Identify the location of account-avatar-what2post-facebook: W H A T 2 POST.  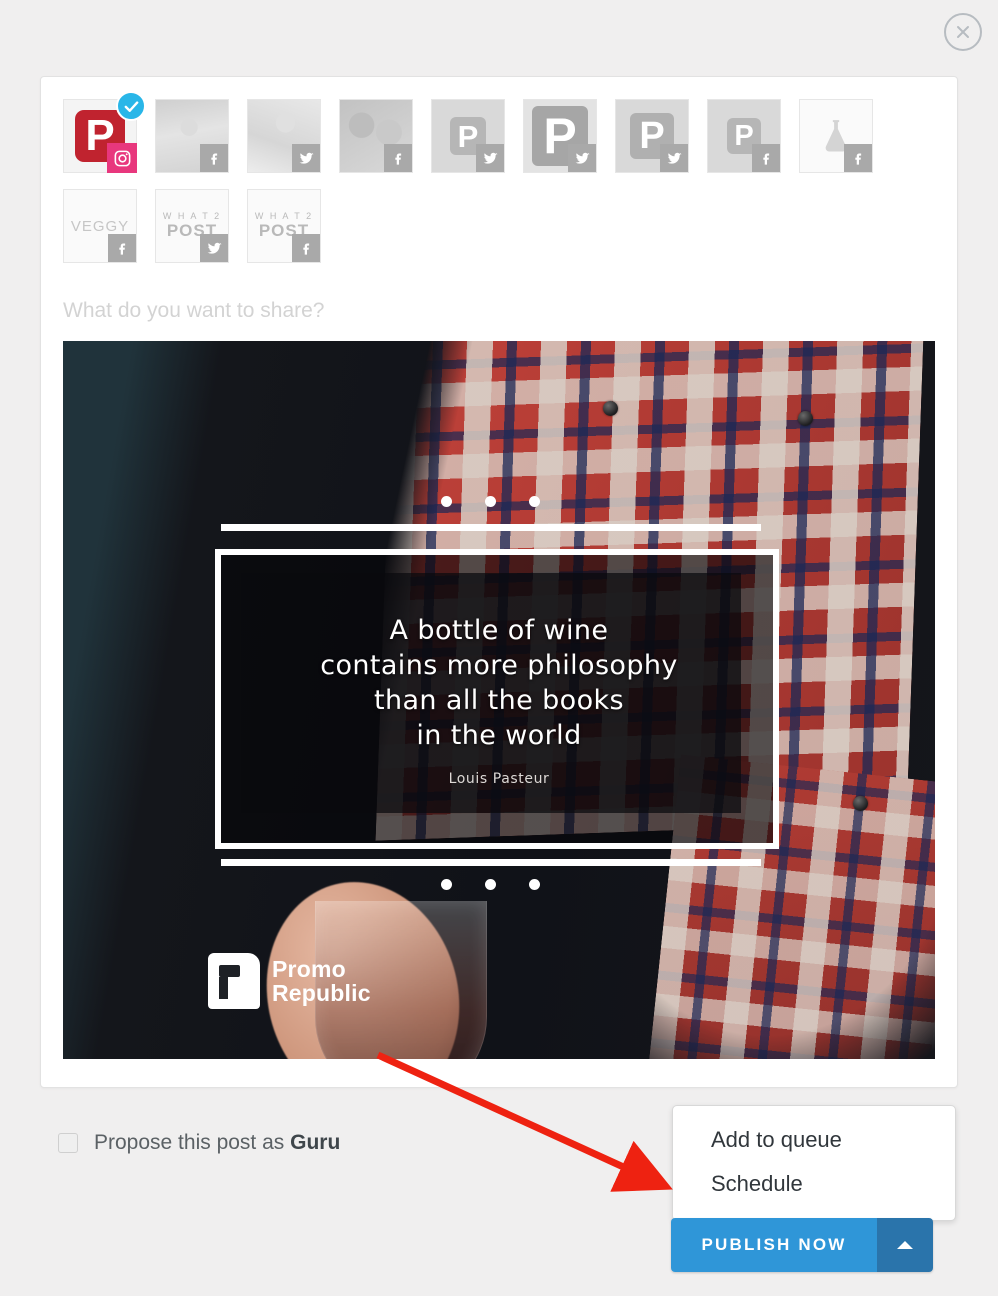
(284, 226).